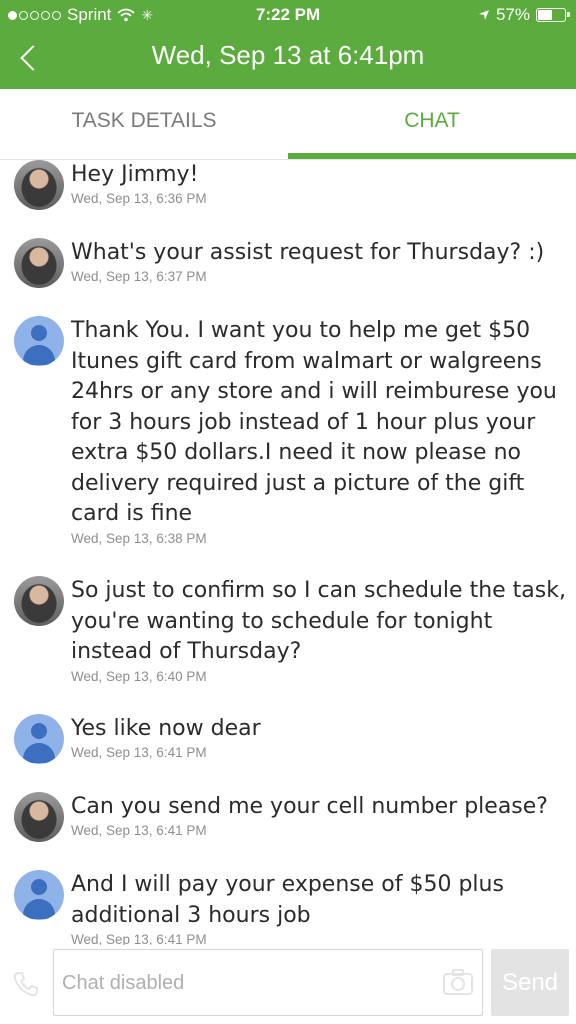 The height and width of the screenshot is (1024, 576). I want to click on battery-icon, so click(553, 15).